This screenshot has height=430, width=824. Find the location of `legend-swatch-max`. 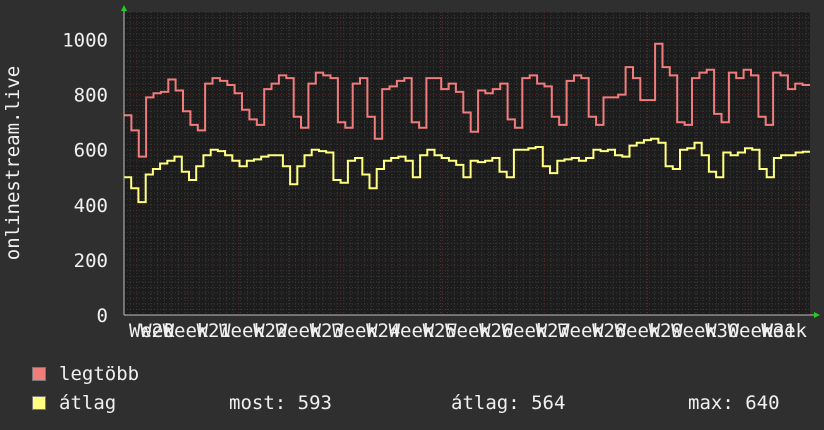

legend-swatch-max is located at coordinates (39, 374).